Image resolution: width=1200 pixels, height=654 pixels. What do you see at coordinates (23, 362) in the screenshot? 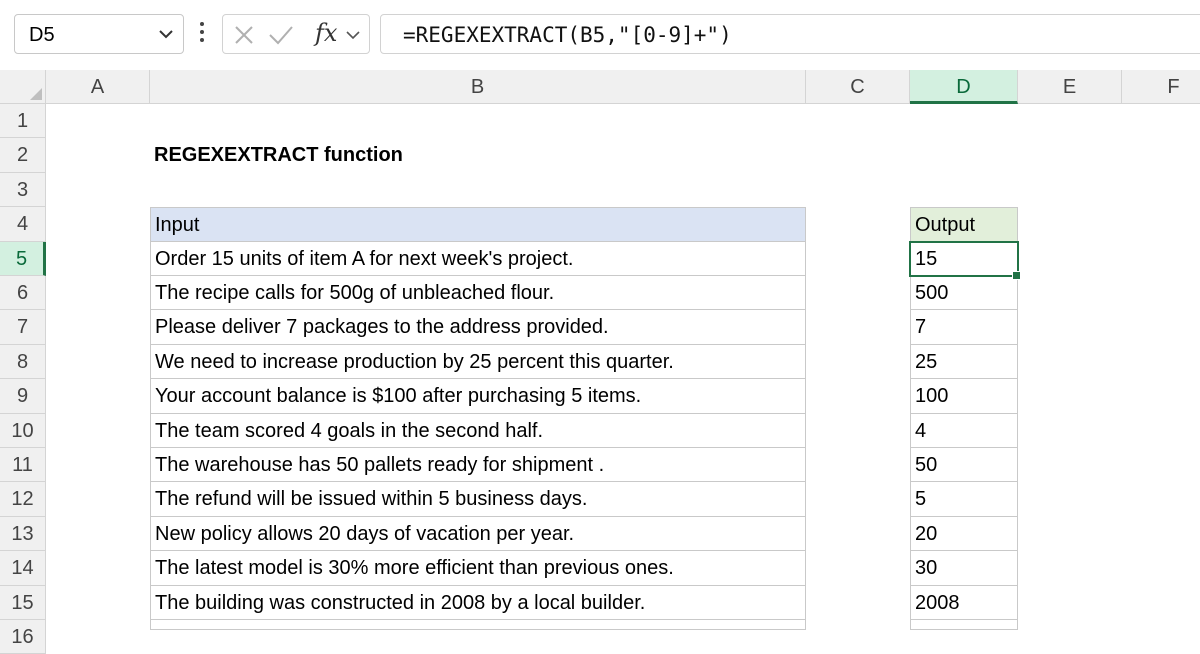
I see `row-header: 8` at bounding box center [23, 362].